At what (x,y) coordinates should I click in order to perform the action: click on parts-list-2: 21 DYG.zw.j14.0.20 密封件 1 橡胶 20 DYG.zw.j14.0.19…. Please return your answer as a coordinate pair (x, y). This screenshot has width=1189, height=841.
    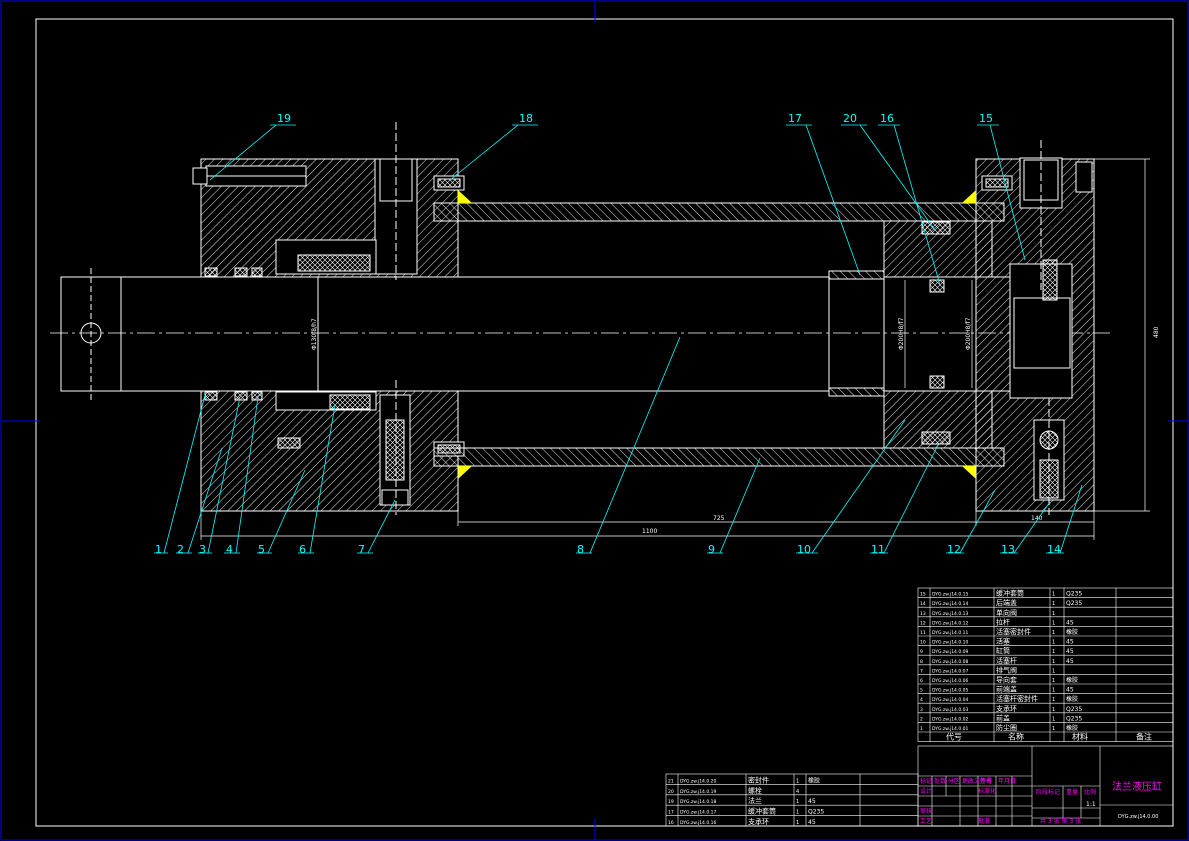
    Looking at the image, I should click on (792, 800).